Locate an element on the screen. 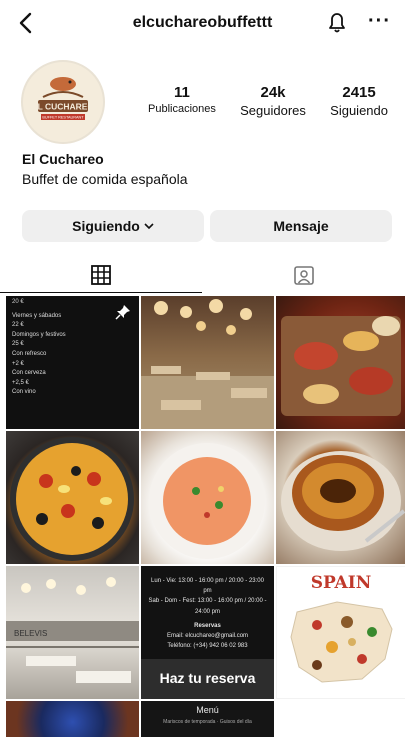 The height and width of the screenshot is (737, 405). charcuterie-image is located at coordinates (341, 366).